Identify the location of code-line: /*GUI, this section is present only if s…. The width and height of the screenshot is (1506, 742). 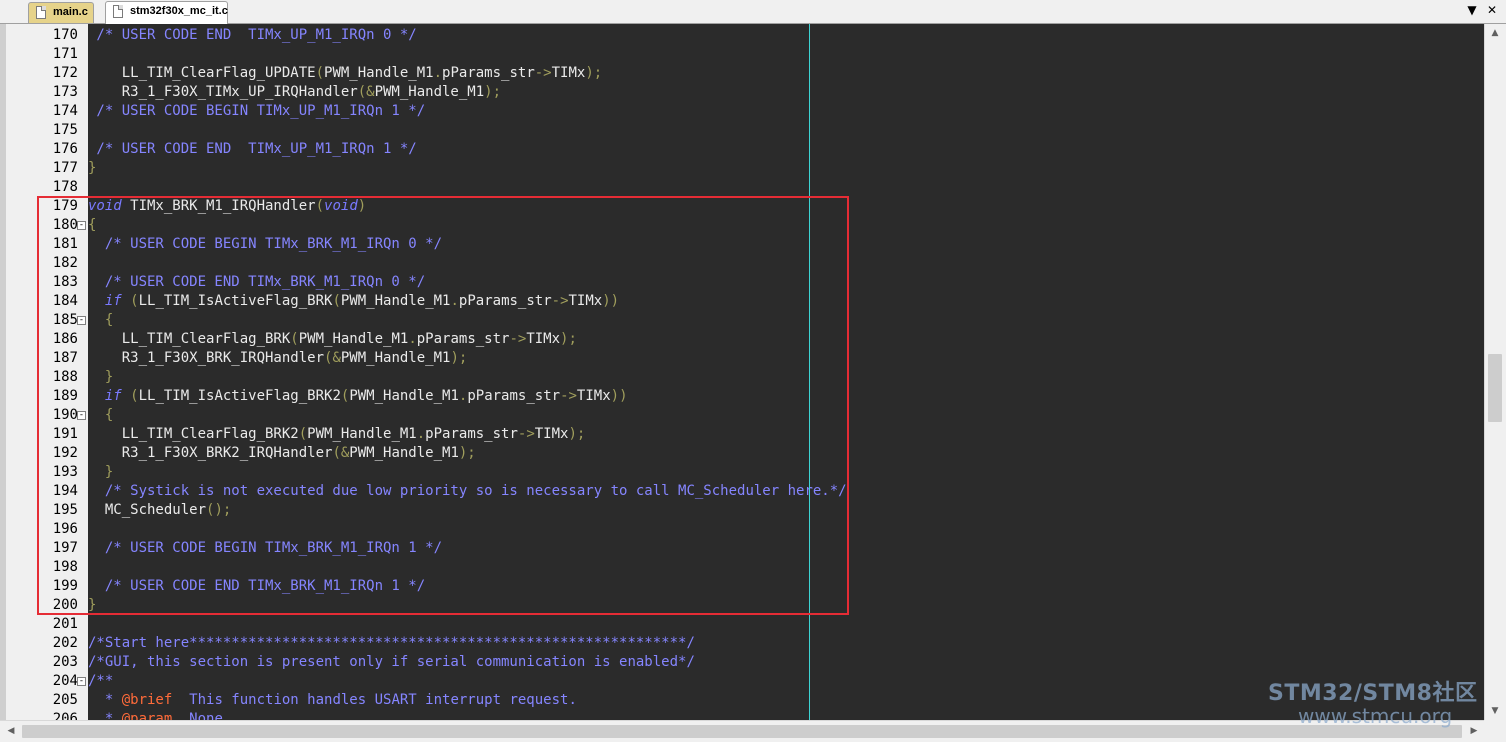
(391, 662).